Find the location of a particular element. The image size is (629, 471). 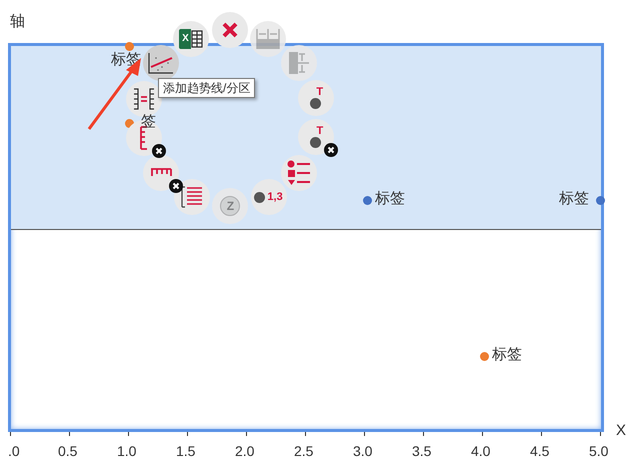

tick-label: 0.5 is located at coordinates (68, 451).